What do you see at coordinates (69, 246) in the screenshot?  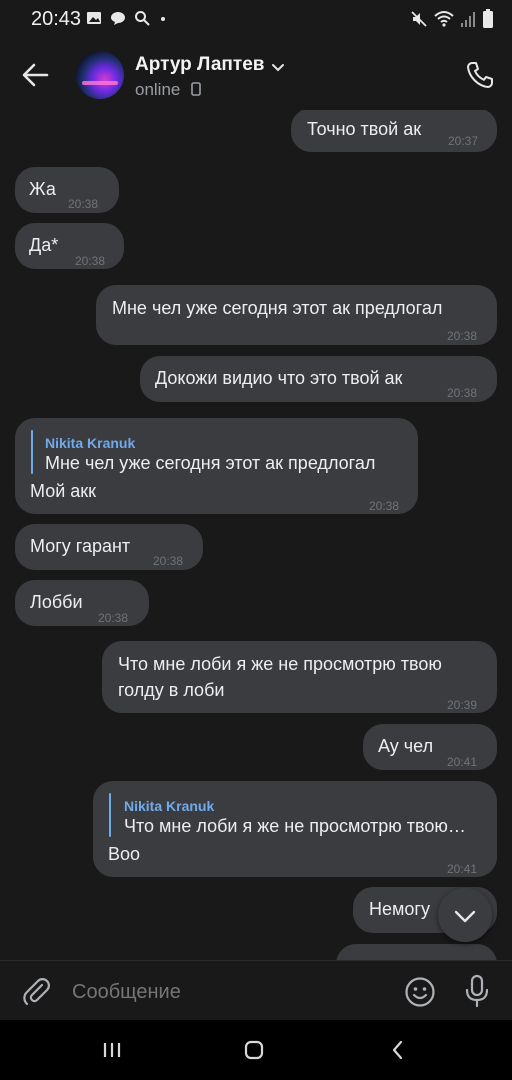 I see `message-incoming: Да* 20:38` at bounding box center [69, 246].